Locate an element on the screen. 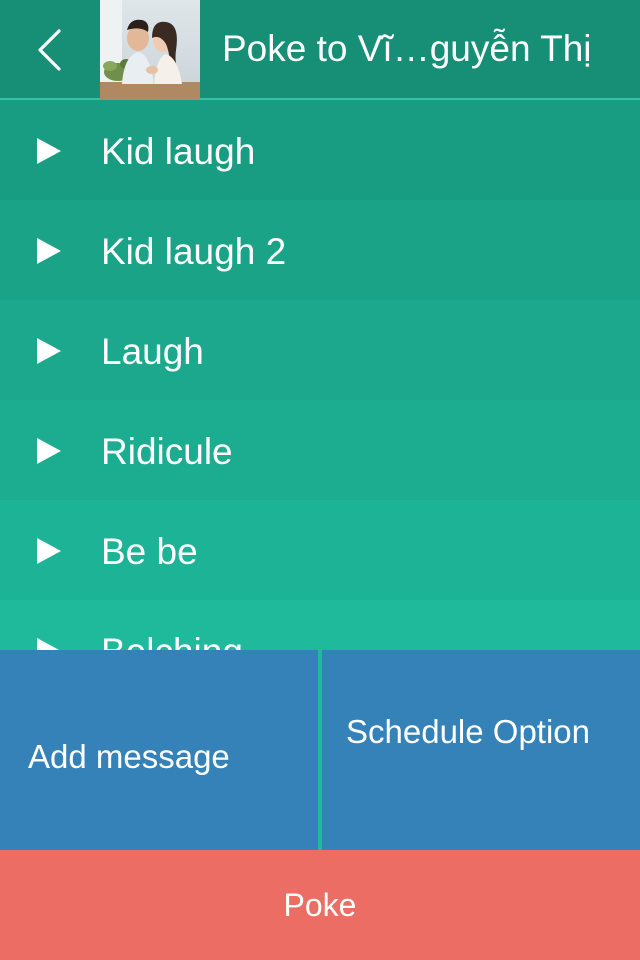 This screenshot has width=640, height=960. sound-label: Be be is located at coordinates (149, 551).